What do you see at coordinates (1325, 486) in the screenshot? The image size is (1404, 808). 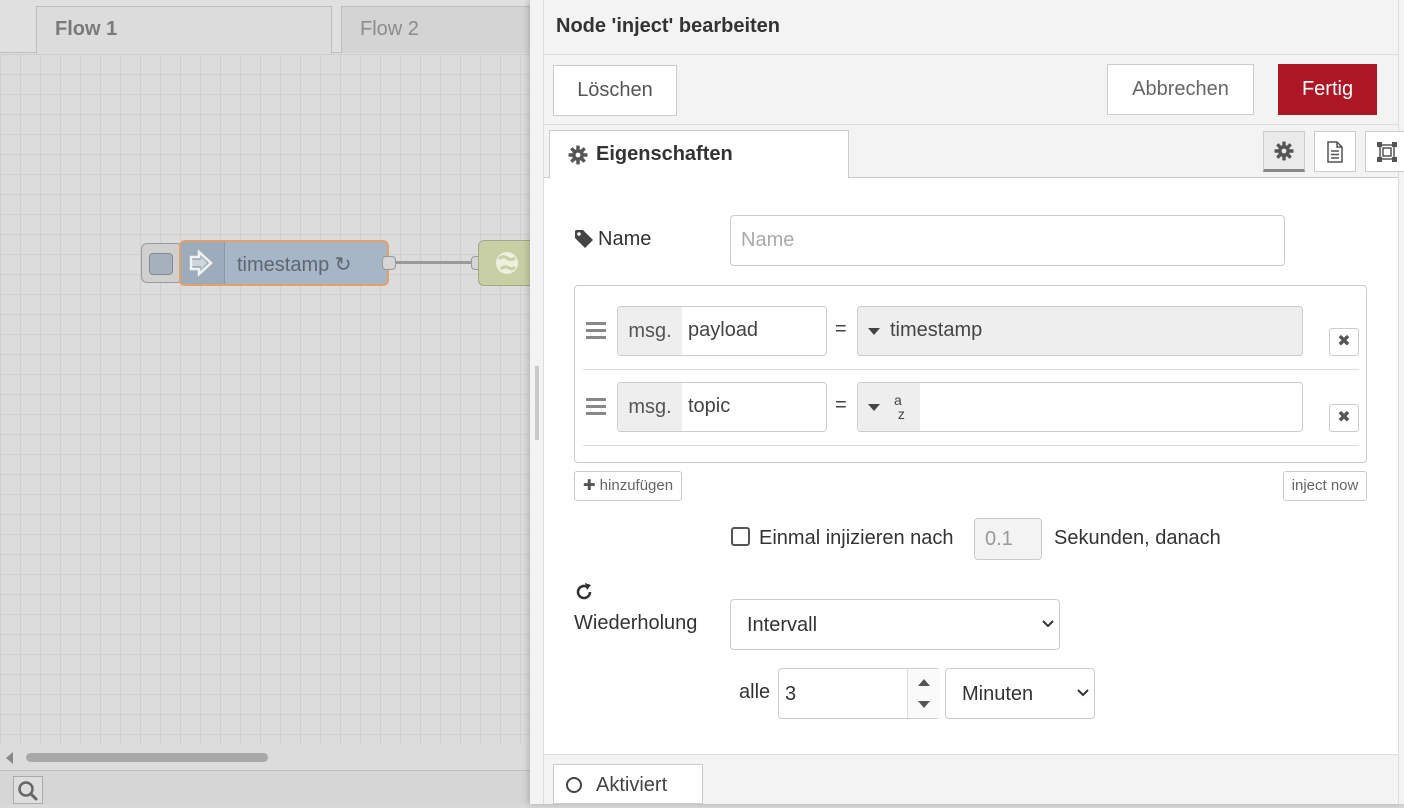 I see `inject-now-button: inject now` at bounding box center [1325, 486].